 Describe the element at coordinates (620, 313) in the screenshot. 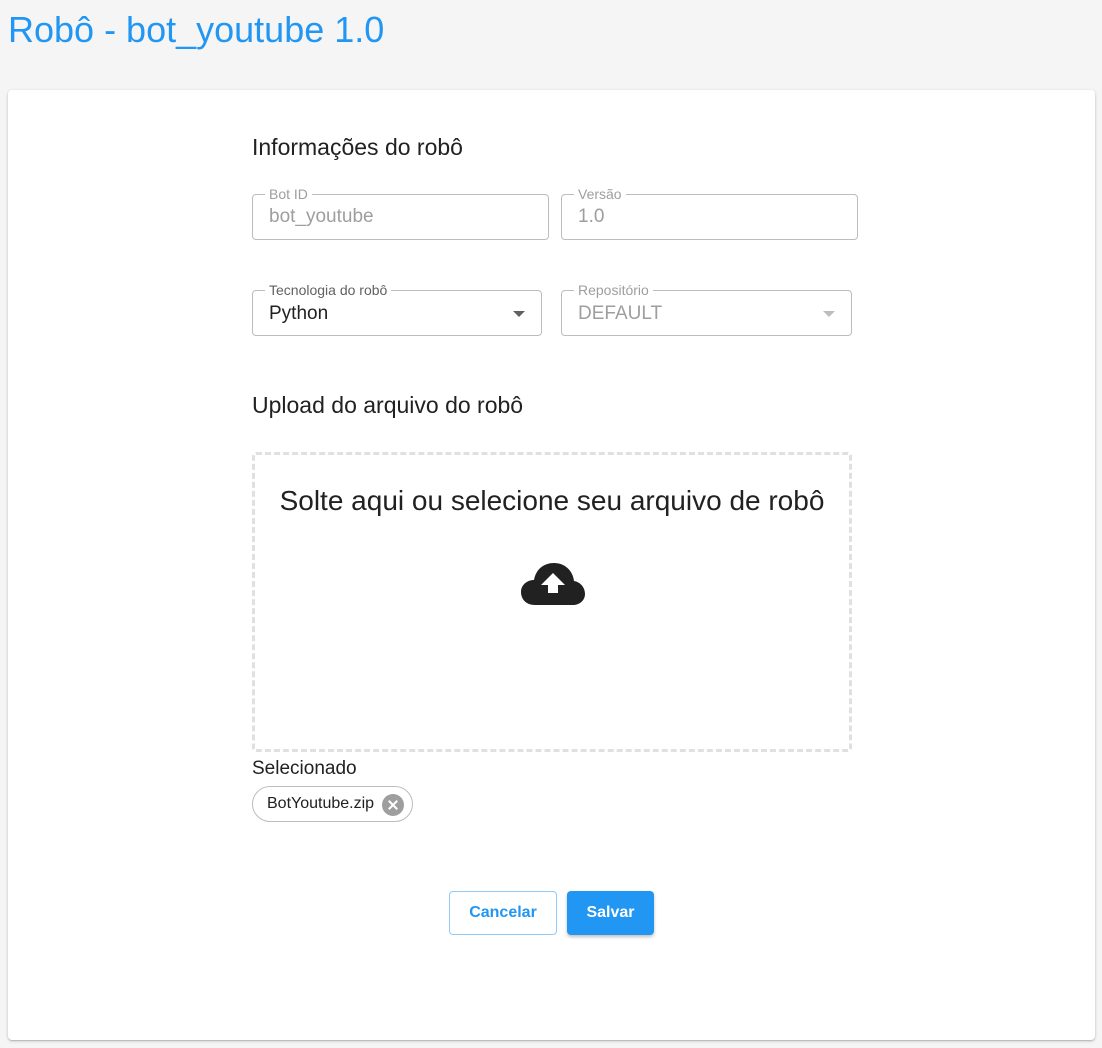

I see `repositorio-value: DEFAULT` at that location.